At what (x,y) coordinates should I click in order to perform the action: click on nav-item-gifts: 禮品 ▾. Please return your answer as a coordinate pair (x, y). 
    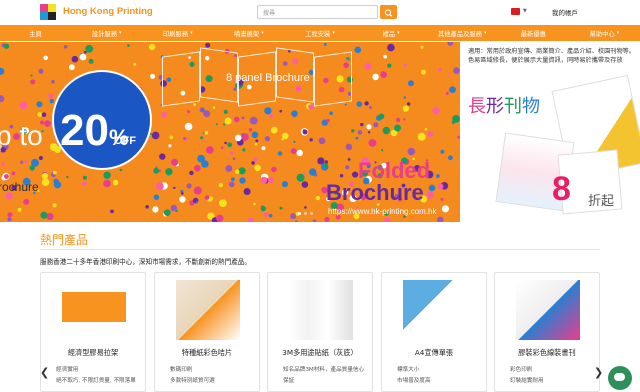
    Looking at the image, I should click on (391, 33).